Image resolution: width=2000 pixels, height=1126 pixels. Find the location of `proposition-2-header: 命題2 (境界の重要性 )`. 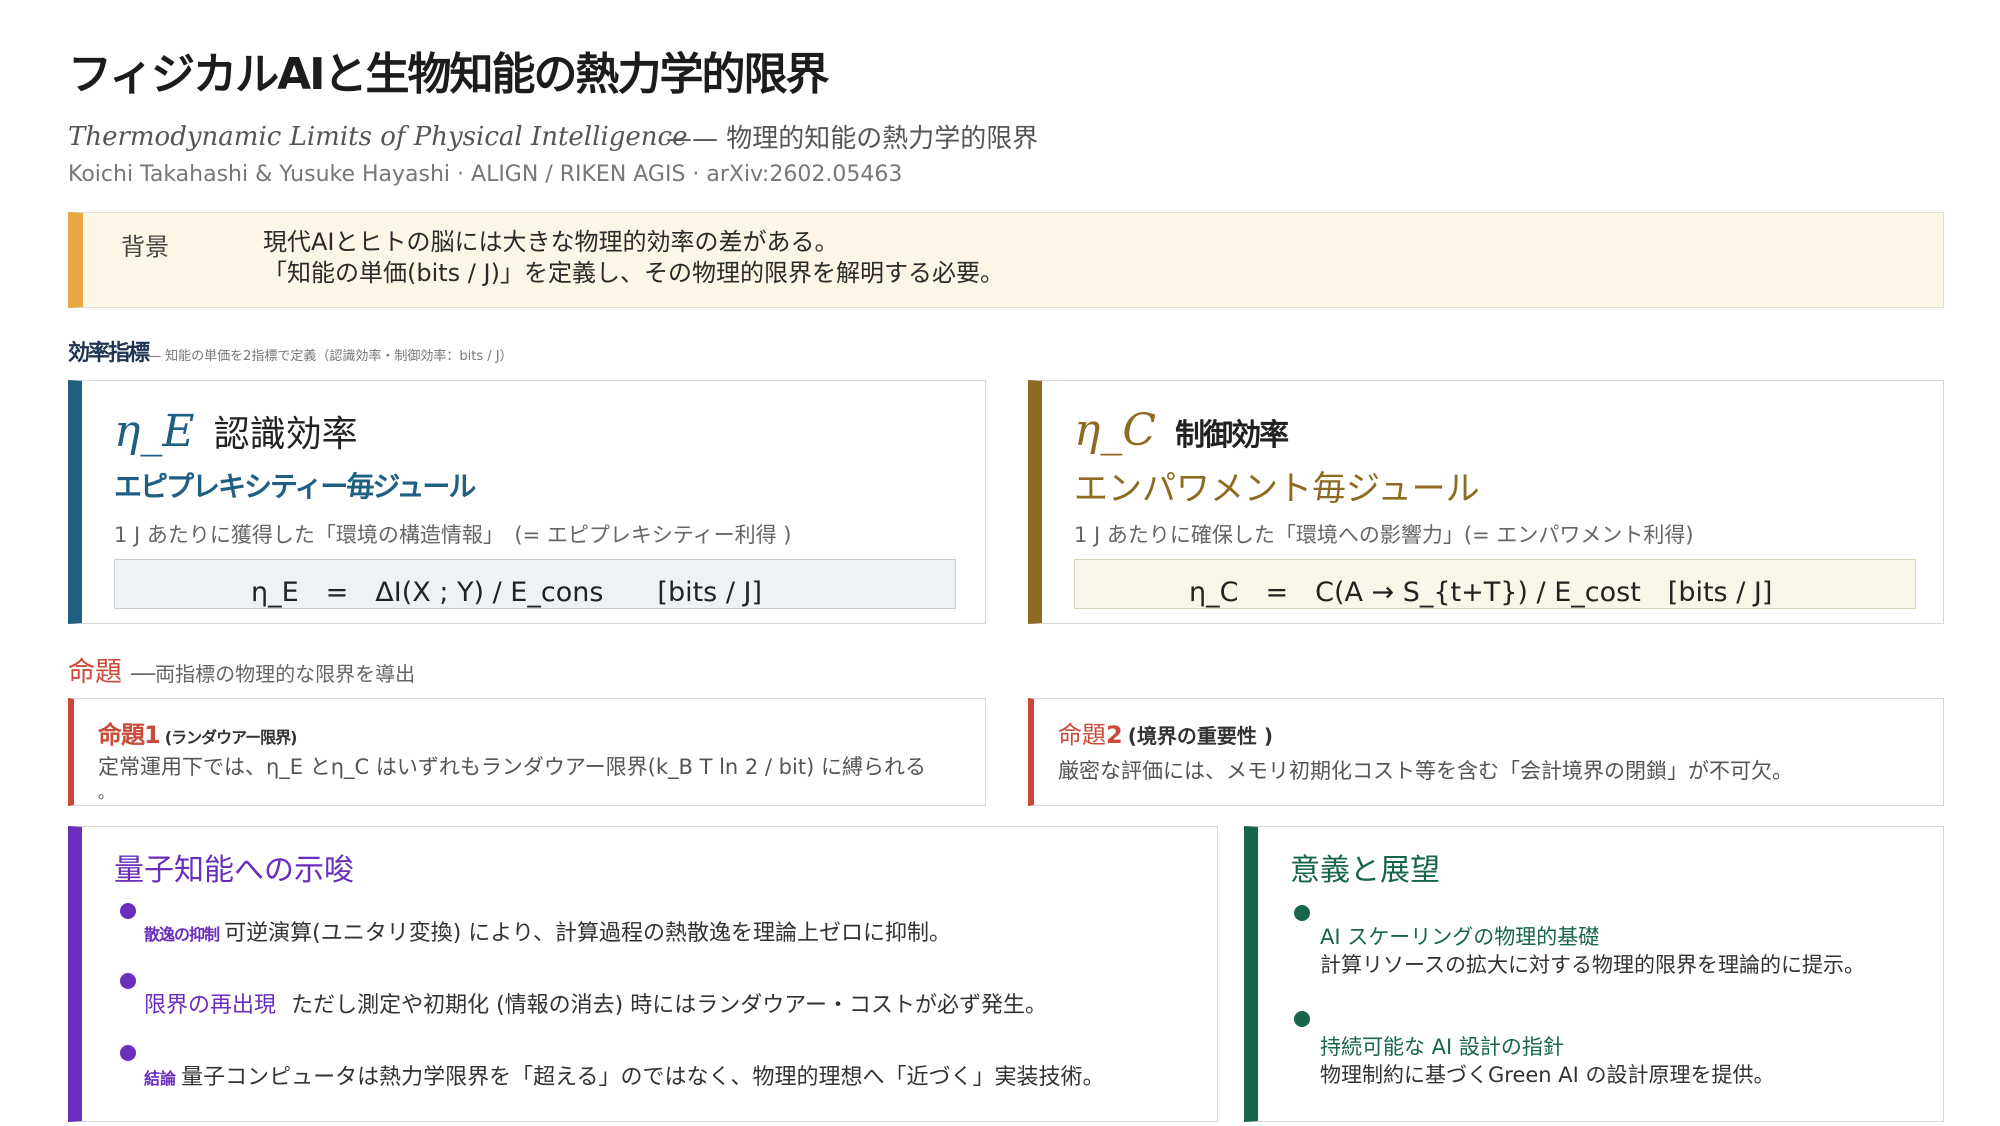

proposition-2-header: 命題2 (境界の重要性 ) is located at coordinates (1165, 732).